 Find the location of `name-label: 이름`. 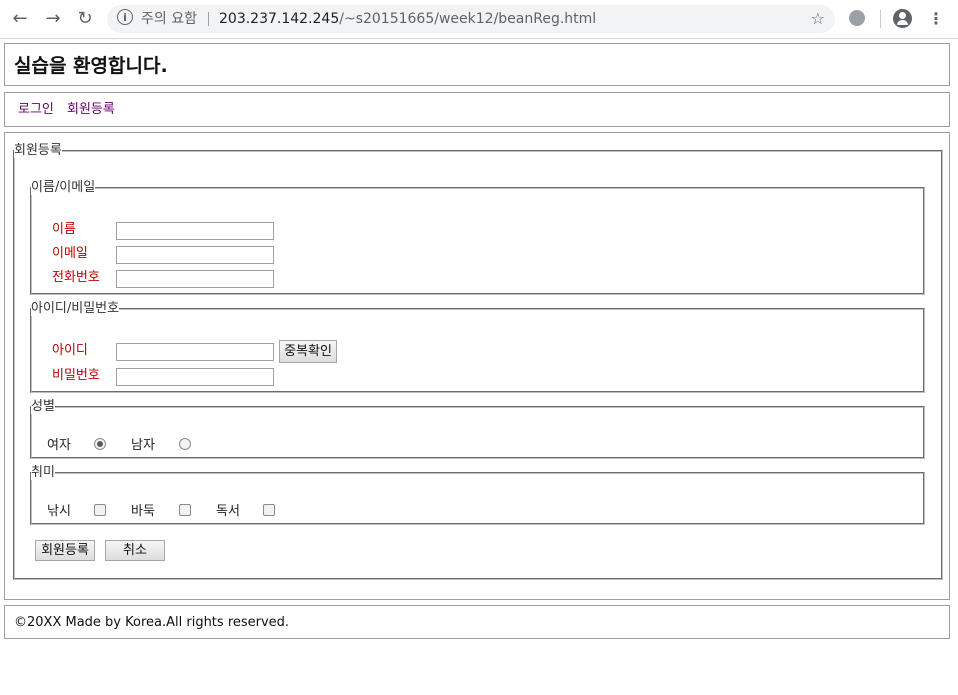

name-label: 이름 is located at coordinates (64, 229).